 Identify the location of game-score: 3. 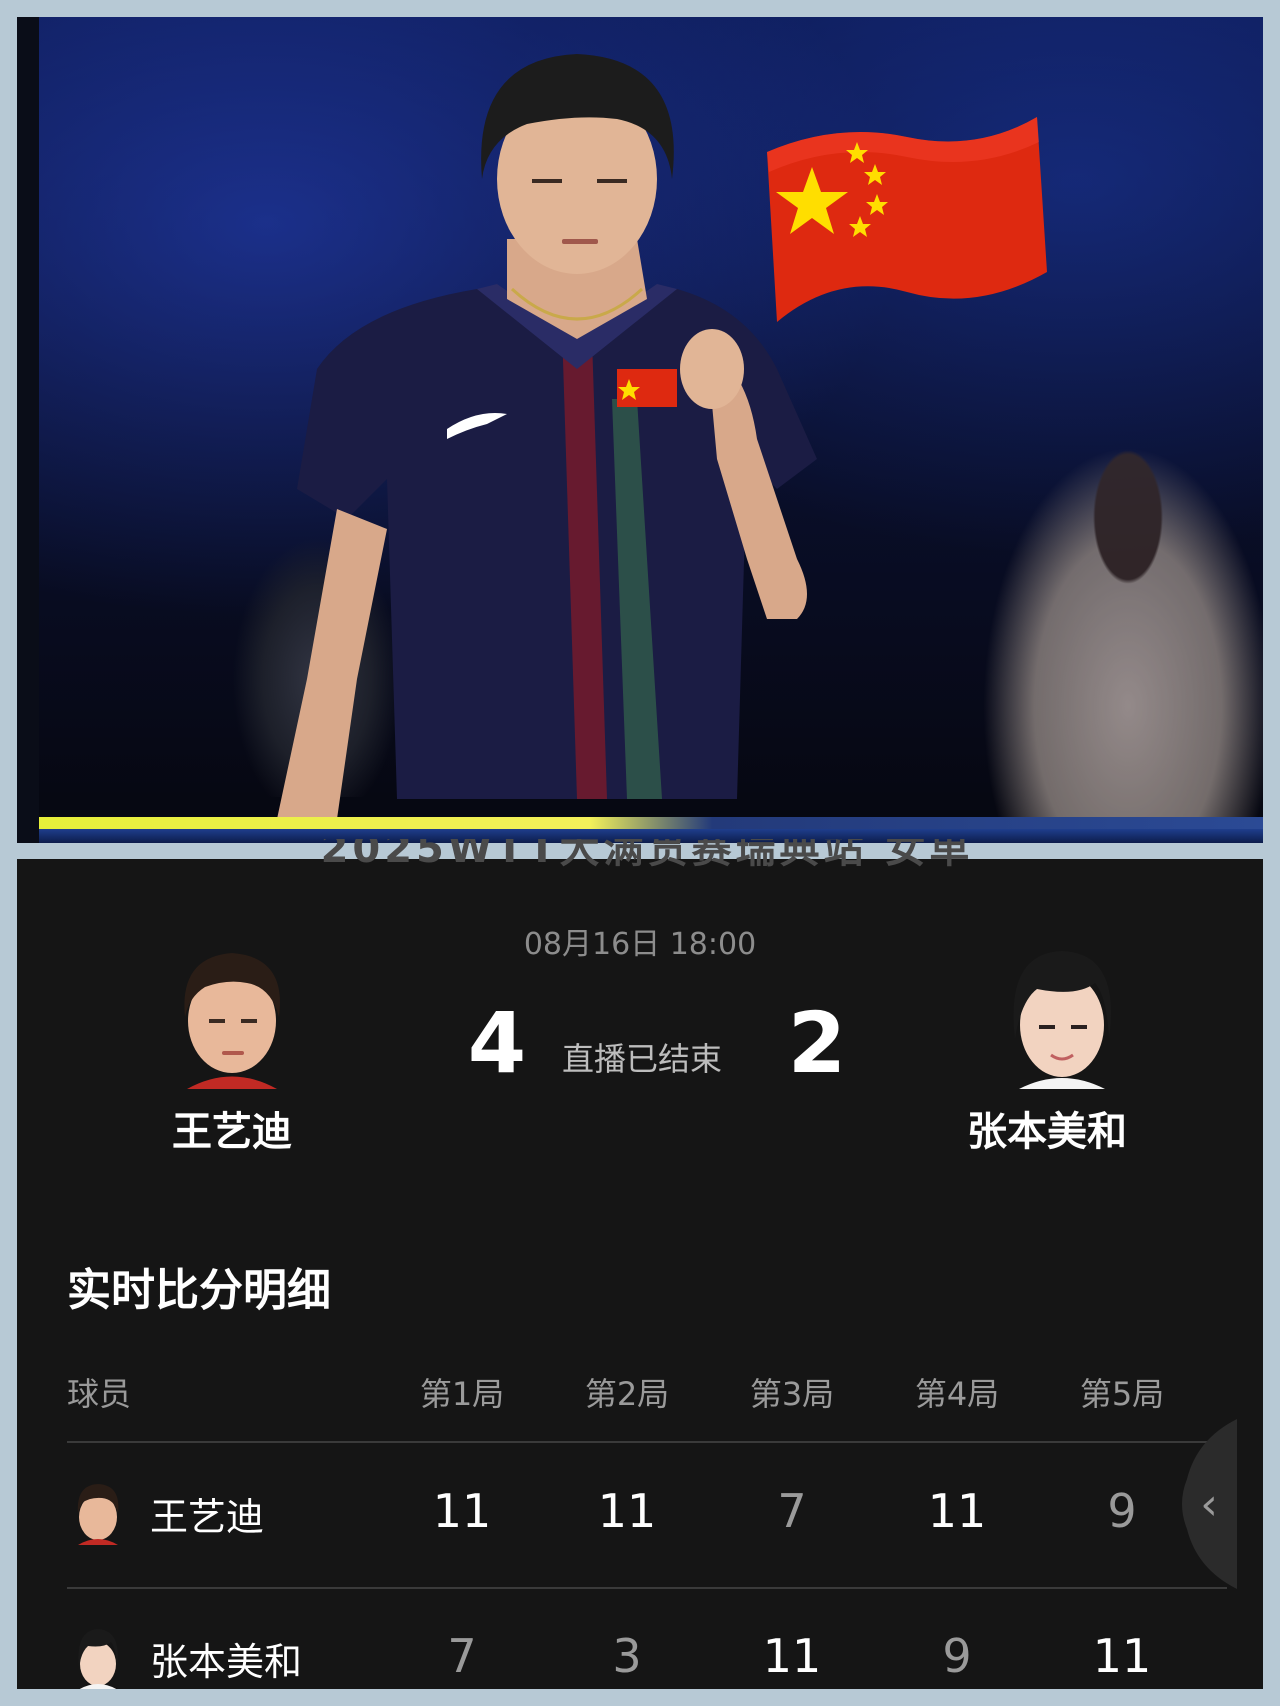
(627, 1656).